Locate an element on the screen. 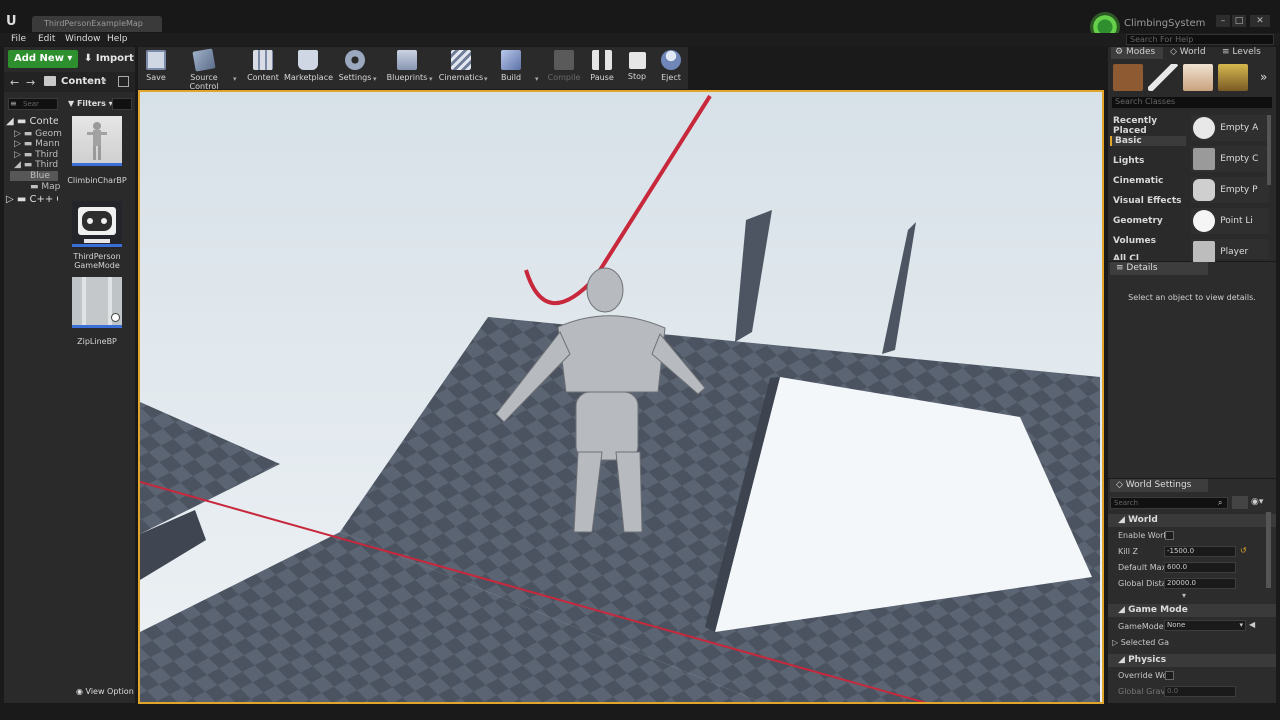 Image resolution: width=1280 pixels, height=720 pixels. toolbar-marketplace-button: Marketplace is located at coordinates (308, 68).